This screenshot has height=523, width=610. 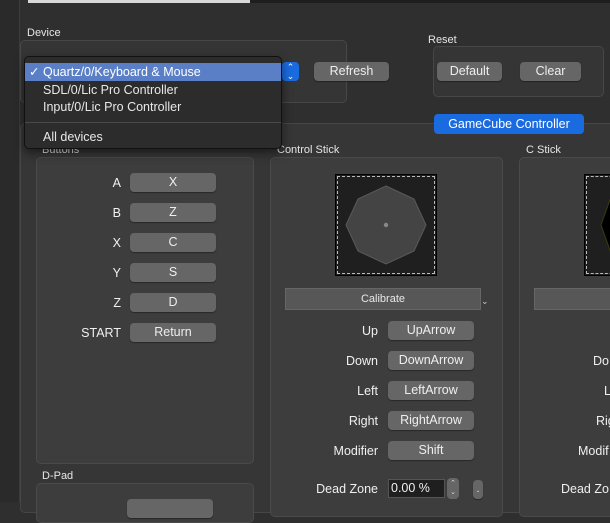 What do you see at coordinates (367, 391) in the screenshot?
I see `stick-left-label: Left` at bounding box center [367, 391].